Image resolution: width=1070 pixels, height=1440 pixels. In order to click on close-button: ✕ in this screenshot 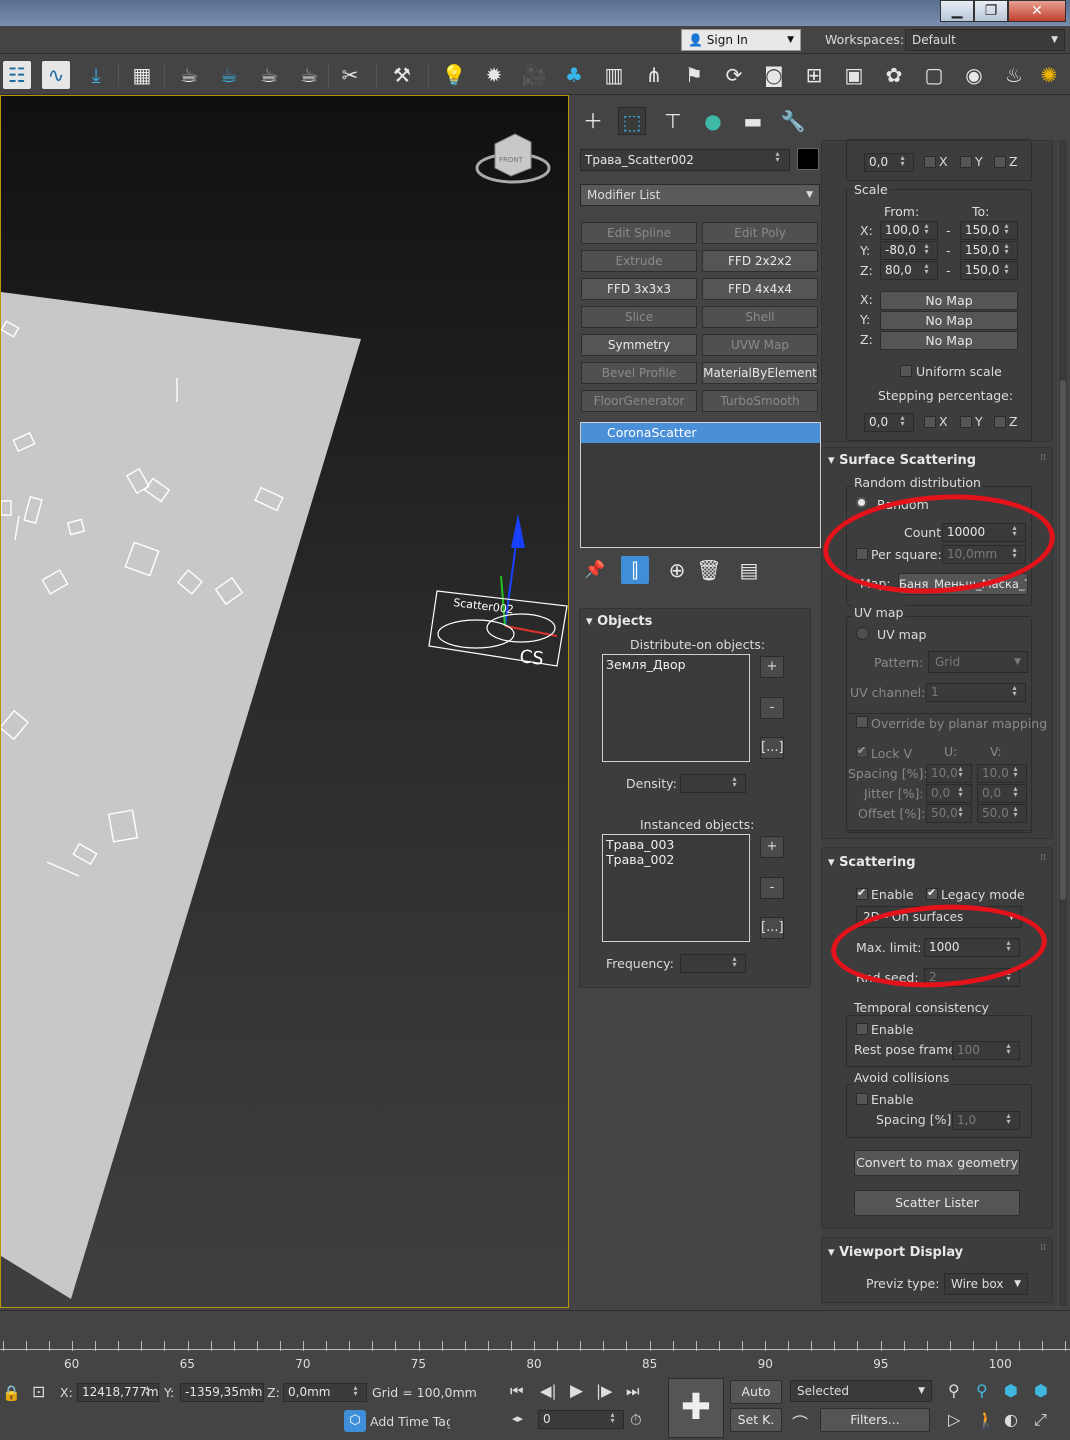, I will do `click(1037, 11)`.